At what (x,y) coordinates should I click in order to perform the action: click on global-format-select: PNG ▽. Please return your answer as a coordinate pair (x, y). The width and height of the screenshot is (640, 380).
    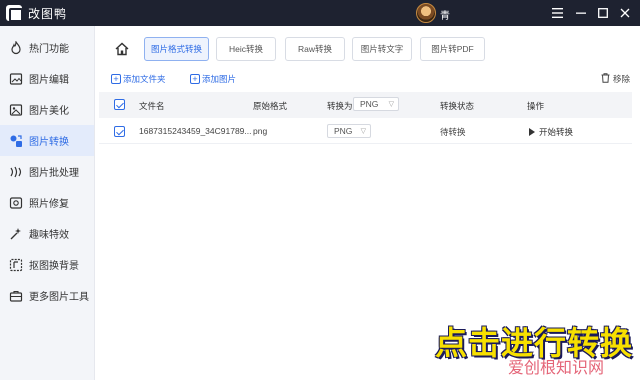
    Looking at the image, I should click on (376, 104).